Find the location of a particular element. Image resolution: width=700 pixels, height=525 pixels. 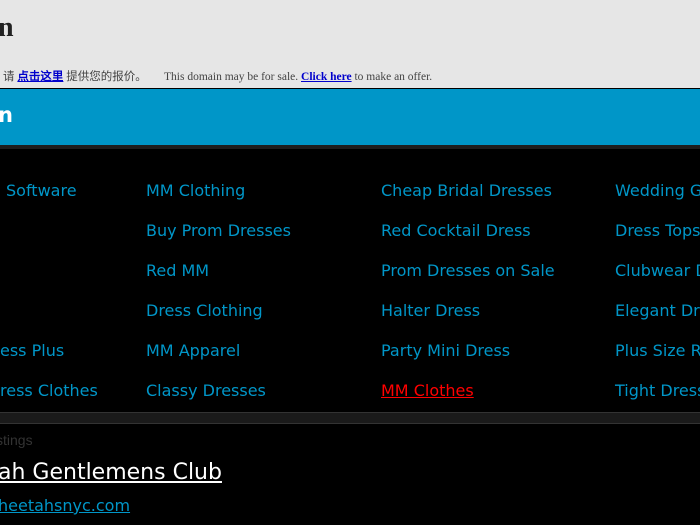

link-item: Red MM is located at coordinates (218, 280).